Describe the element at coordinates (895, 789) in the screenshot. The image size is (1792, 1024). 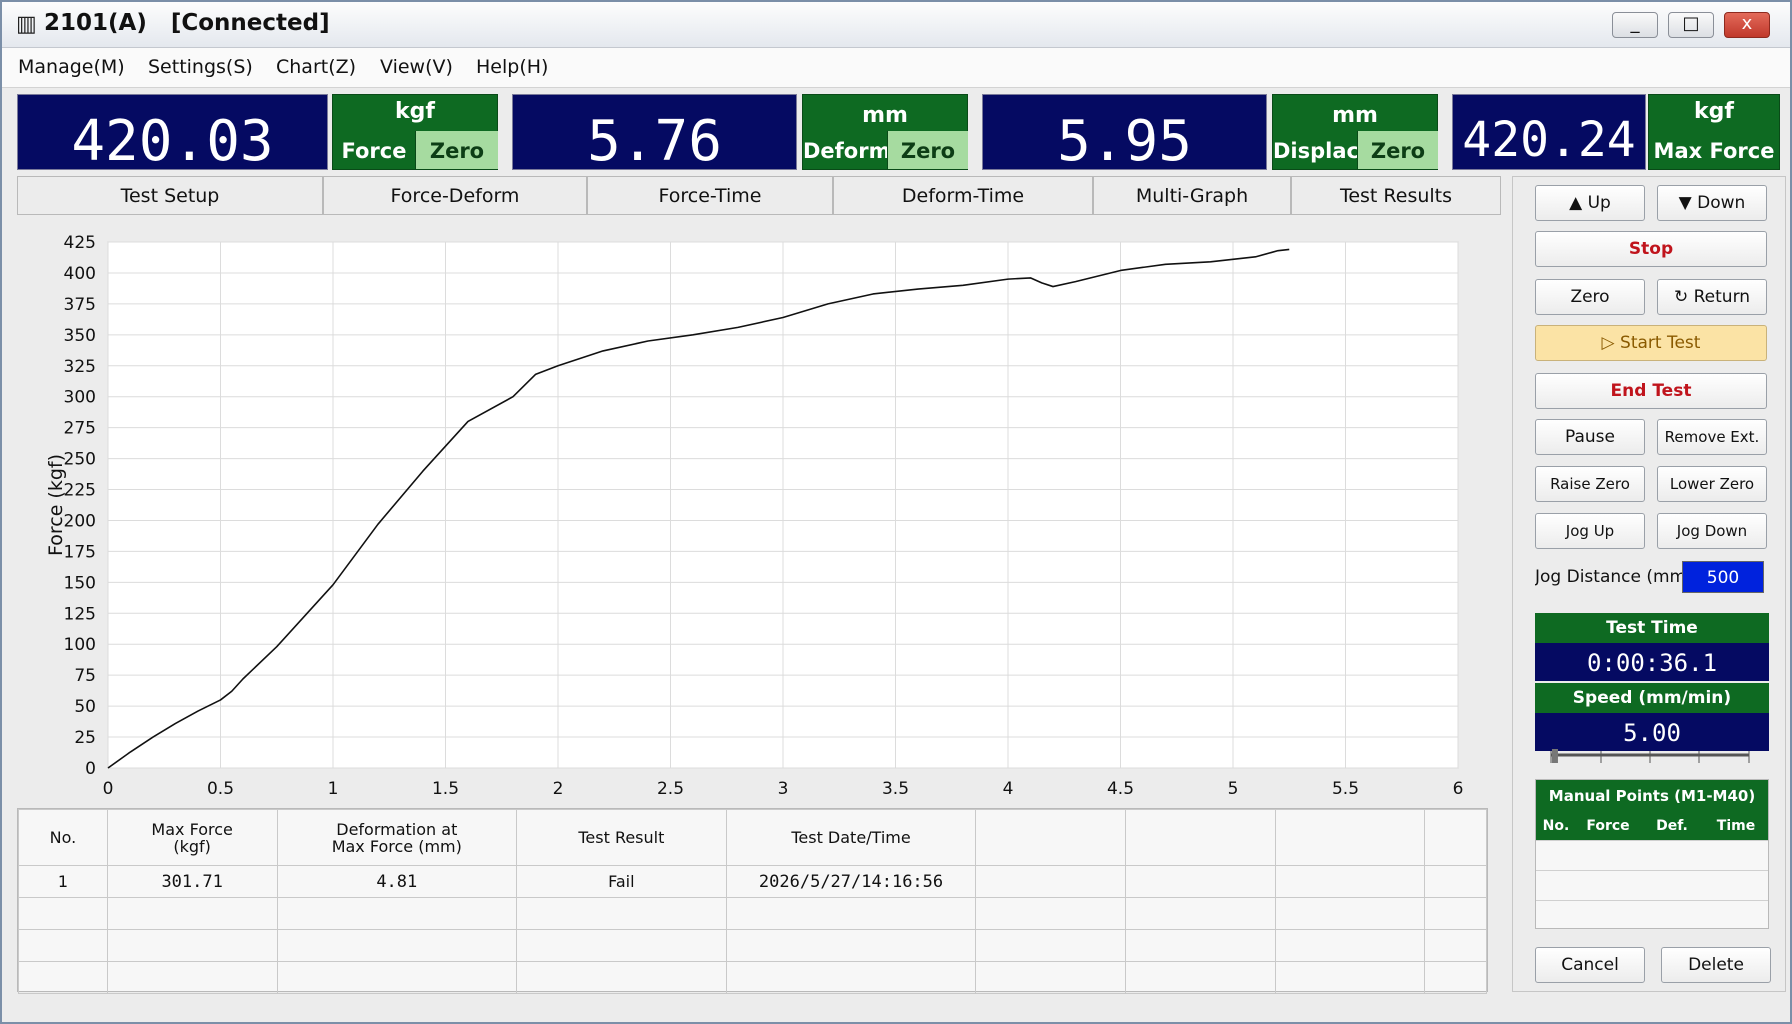
I see `x-tick-label: 3.5` at that location.